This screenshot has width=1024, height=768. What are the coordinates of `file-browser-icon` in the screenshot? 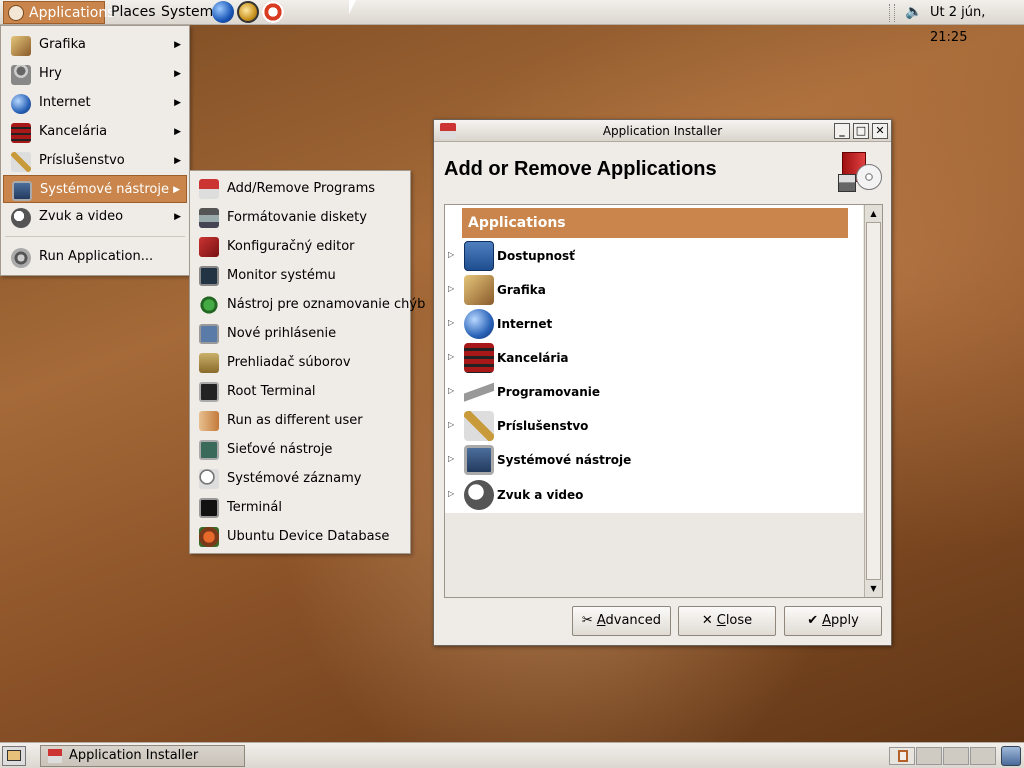 It's located at (209, 363).